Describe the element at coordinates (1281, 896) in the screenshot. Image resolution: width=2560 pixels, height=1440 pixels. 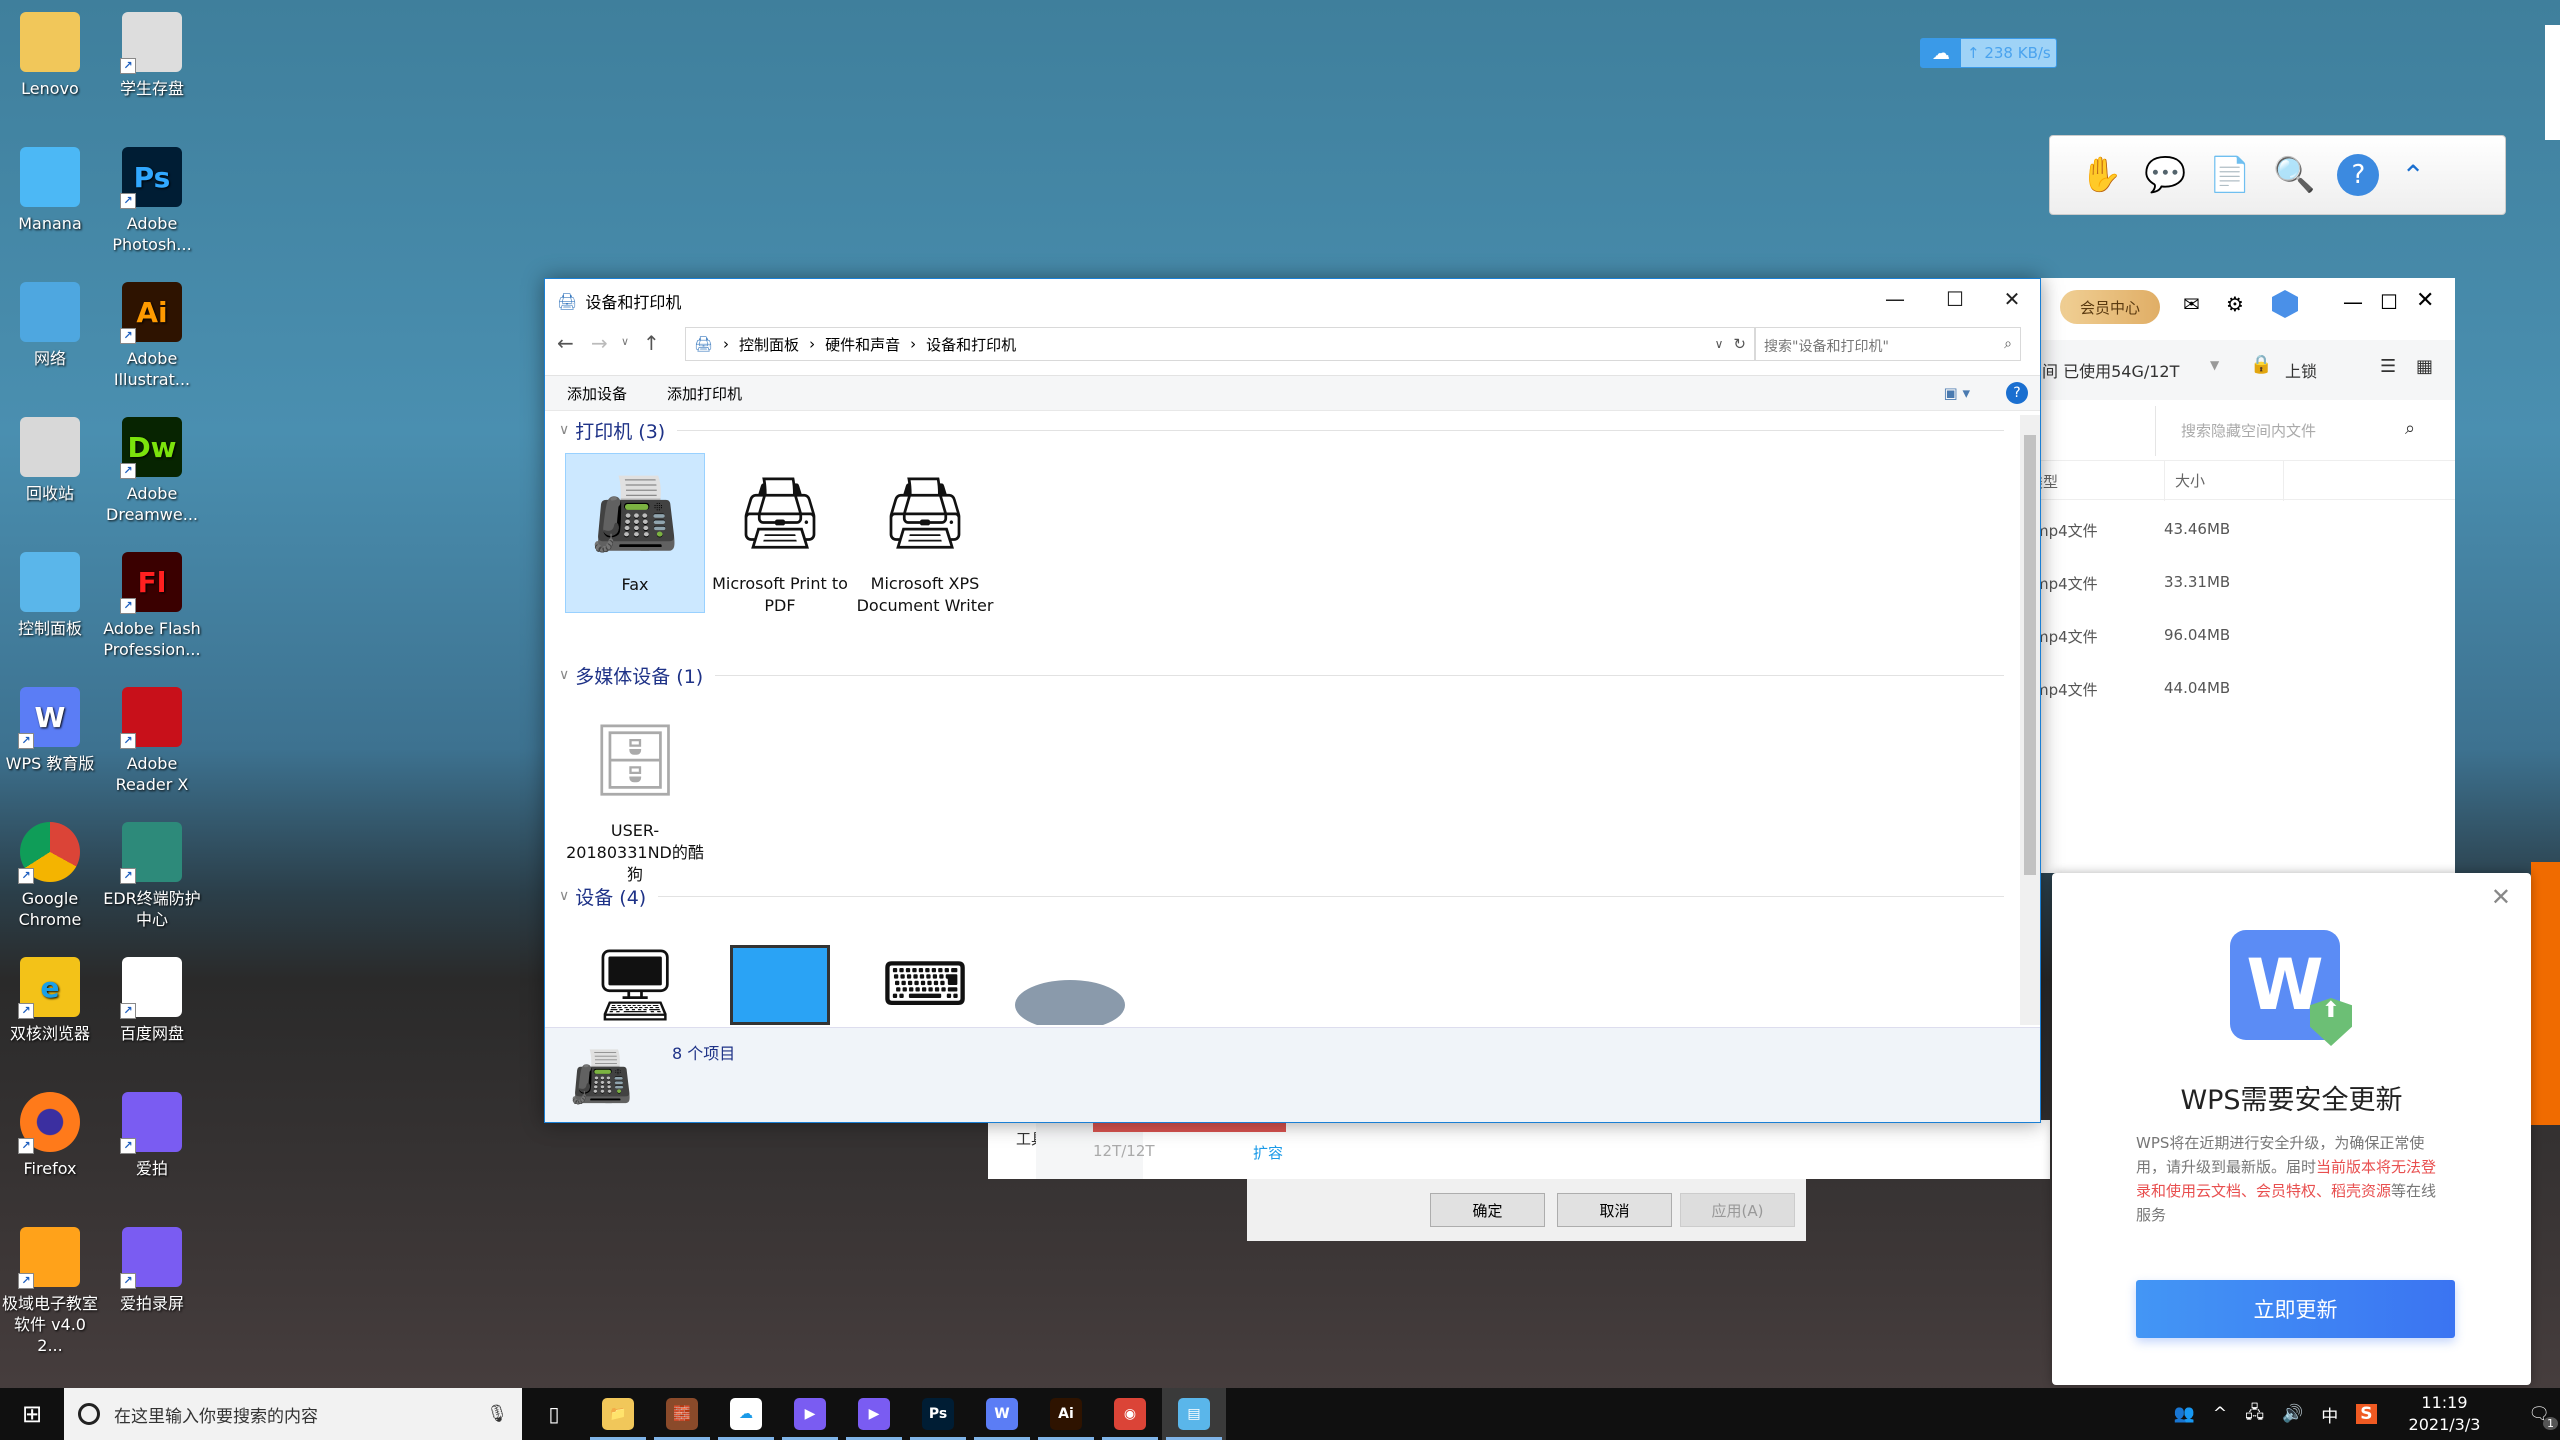
I see `group-devices: ∨ 设备 (4)` at that location.